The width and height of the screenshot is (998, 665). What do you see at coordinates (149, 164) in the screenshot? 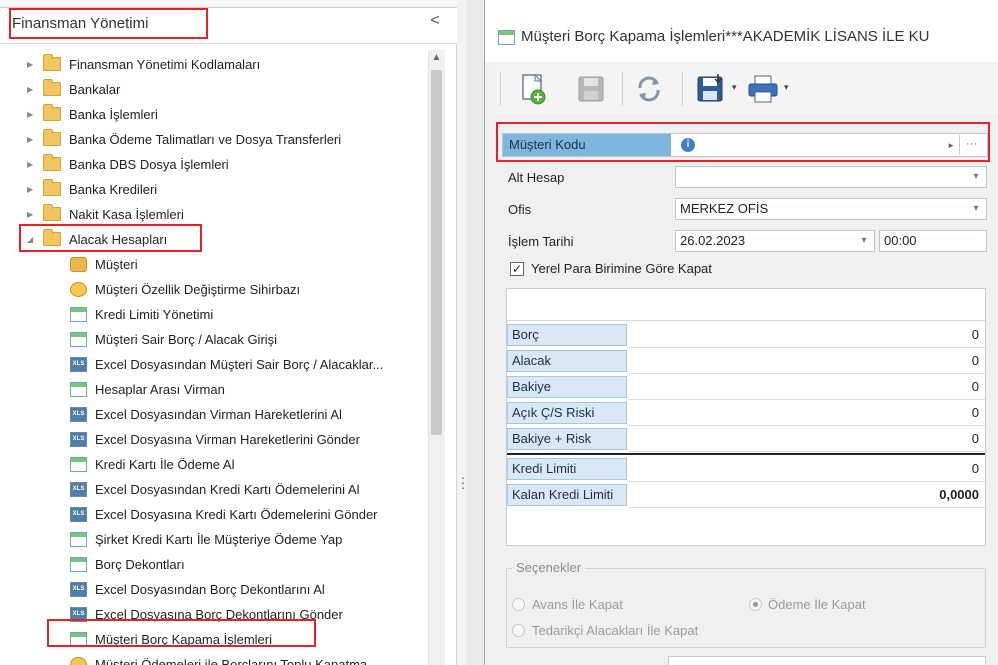
I see `tree-item-label: Banka DBS Dosya İşlemleri` at bounding box center [149, 164].